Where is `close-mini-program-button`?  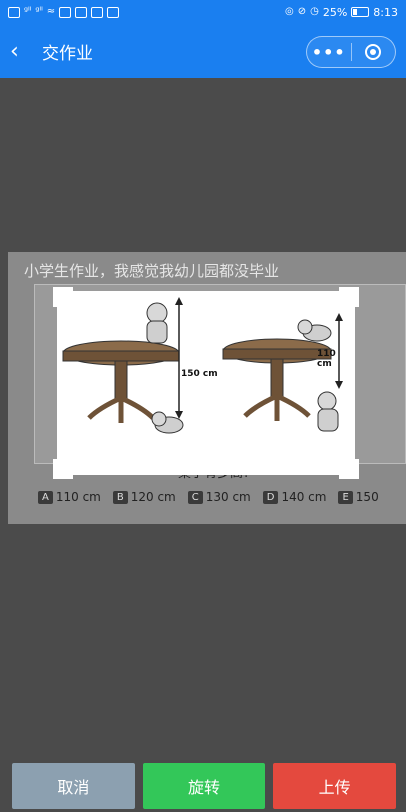
close-mini-program-button is located at coordinates (374, 52).